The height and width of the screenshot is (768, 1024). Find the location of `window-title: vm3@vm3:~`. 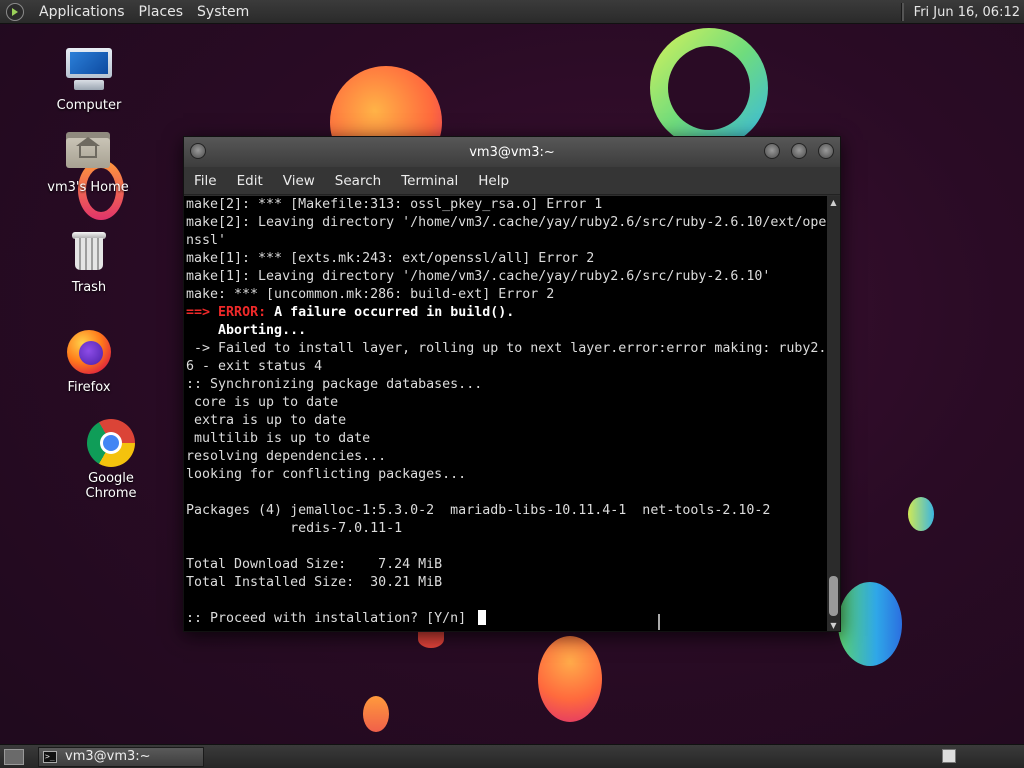

window-title: vm3@vm3:~ is located at coordinates (512, 152).